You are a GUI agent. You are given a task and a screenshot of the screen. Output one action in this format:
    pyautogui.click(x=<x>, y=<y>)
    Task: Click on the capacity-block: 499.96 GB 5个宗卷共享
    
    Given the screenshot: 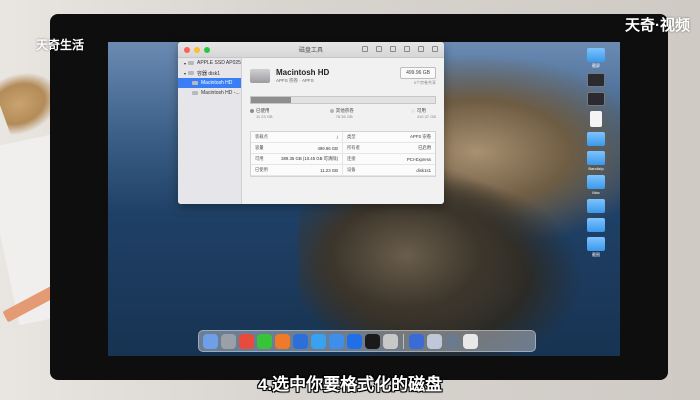 What is the action you would take?
    pyautogui.click(x=418, y=76)
    